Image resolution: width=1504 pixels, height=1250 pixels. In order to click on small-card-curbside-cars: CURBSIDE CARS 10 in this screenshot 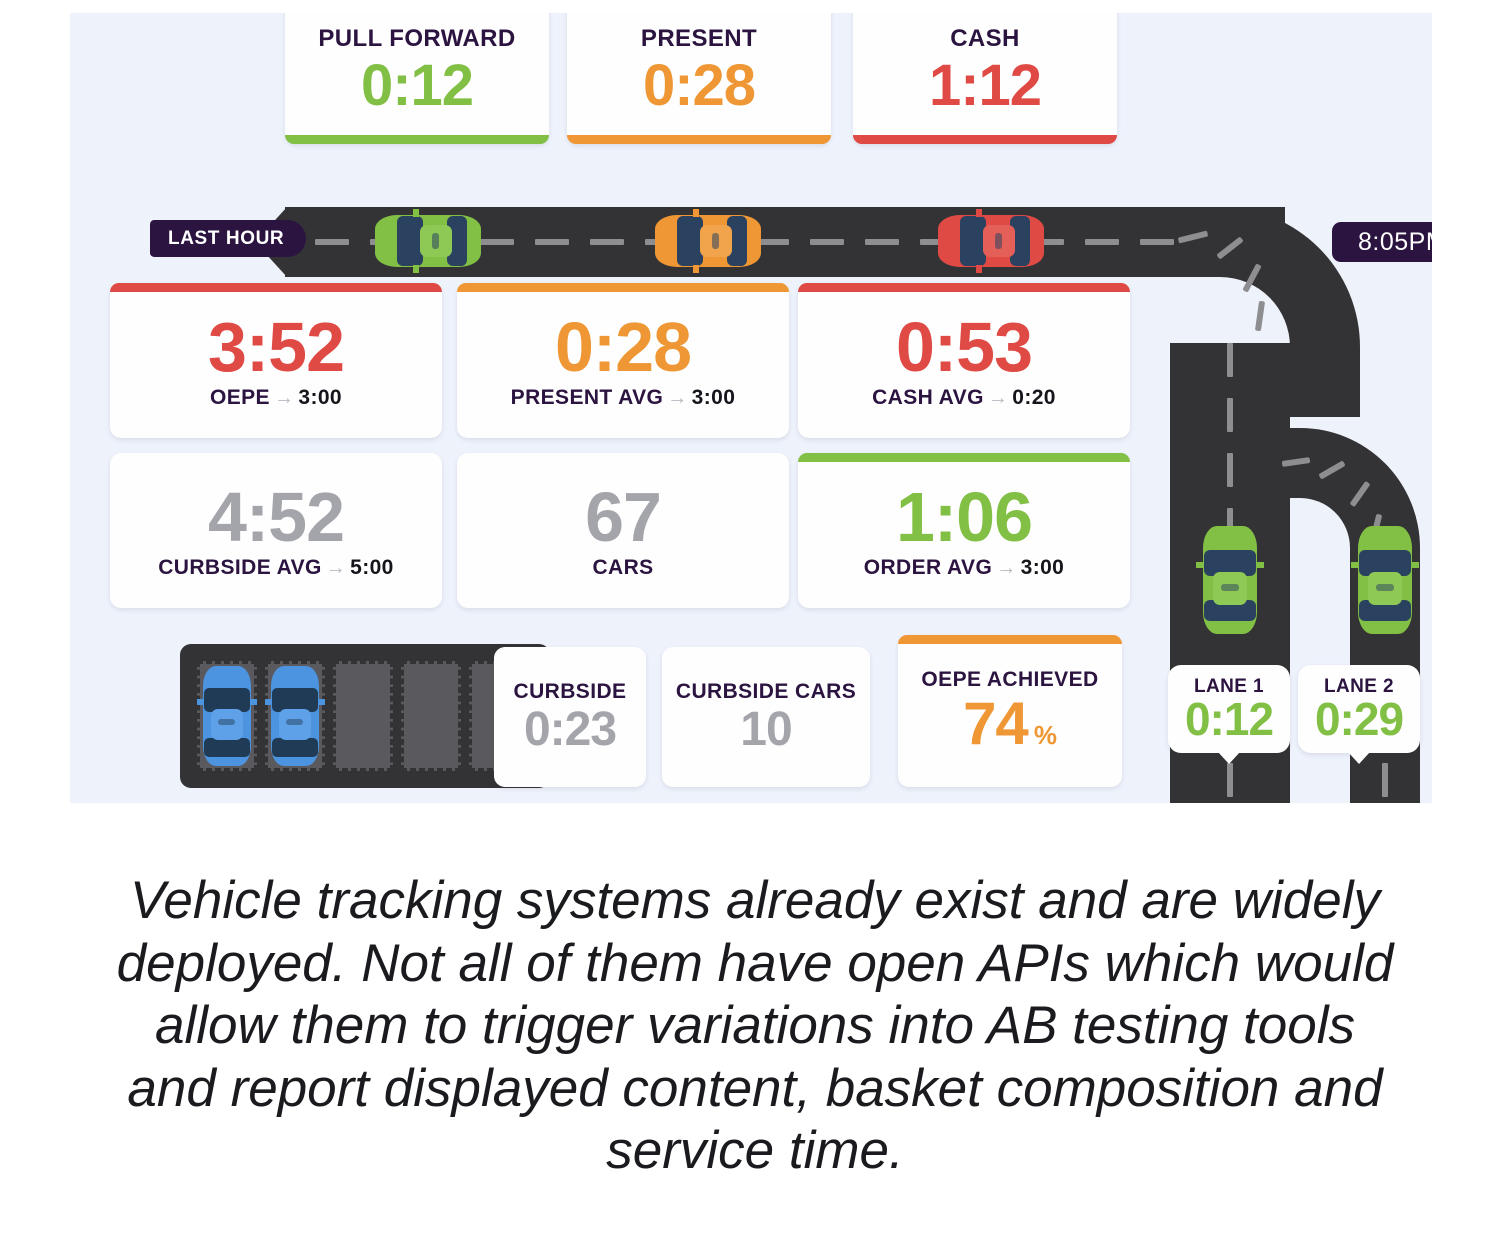, I will do `click(766, 717)`.